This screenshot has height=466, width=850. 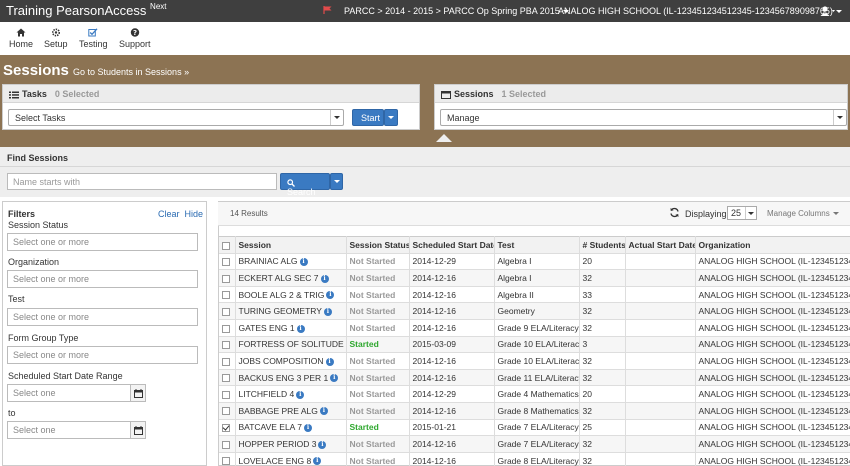 I want to click on column-header-students: # Students, so click(x=602, y=245).